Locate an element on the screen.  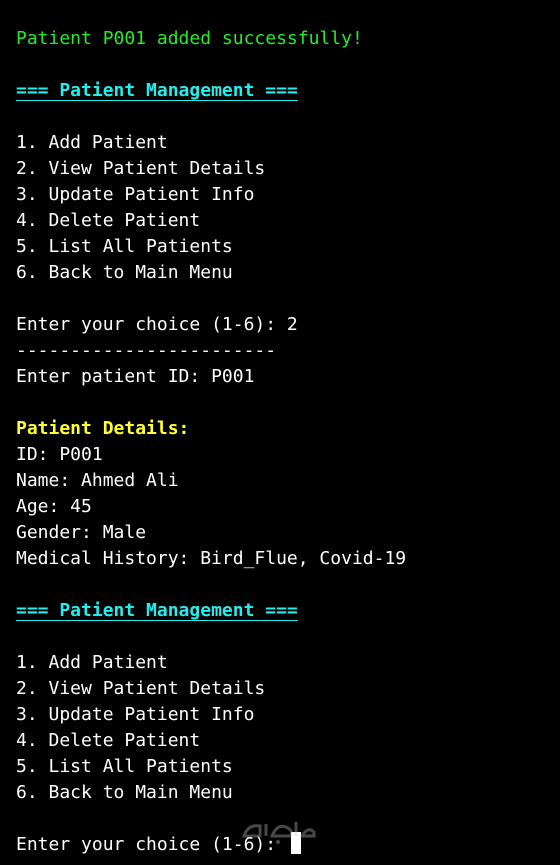
menu-item-delete: 4. Delete Patient is located at coordinates (108, 220).